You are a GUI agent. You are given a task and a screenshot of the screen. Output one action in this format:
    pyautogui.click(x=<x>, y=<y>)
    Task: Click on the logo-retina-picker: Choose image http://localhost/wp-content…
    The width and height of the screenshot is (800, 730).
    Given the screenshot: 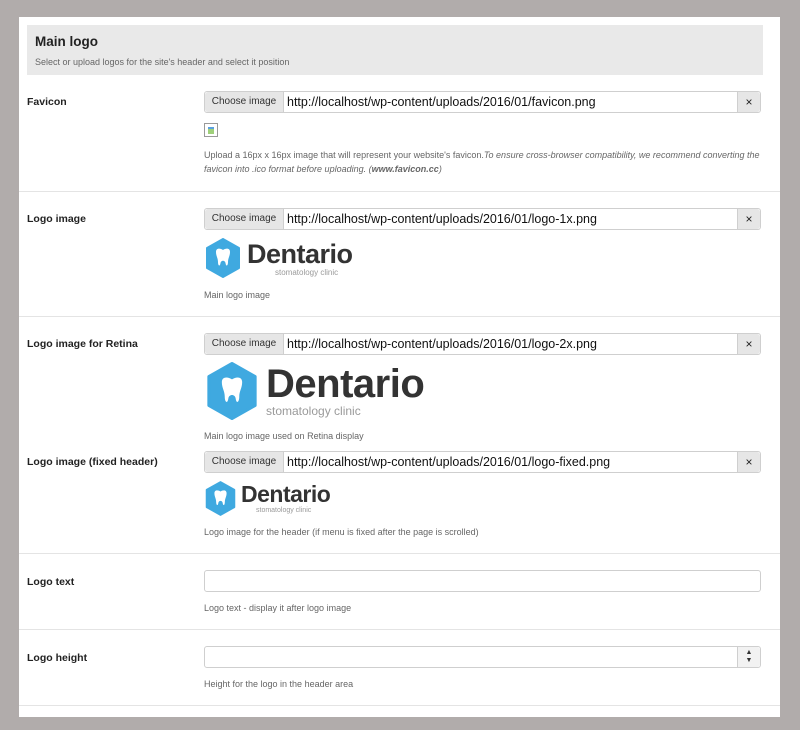 What is the action you would take?
    pyautogui.click(x=482, y=344)
    